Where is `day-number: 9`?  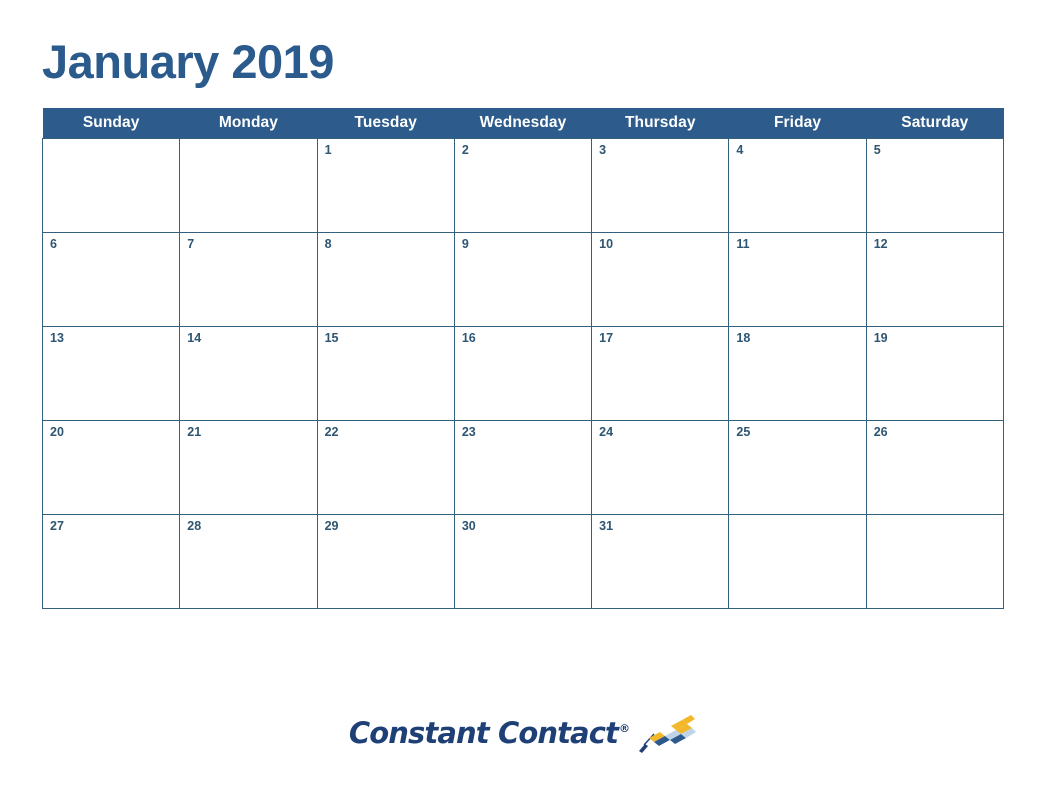 day-number: 9 is located at coordinates (465, 244).